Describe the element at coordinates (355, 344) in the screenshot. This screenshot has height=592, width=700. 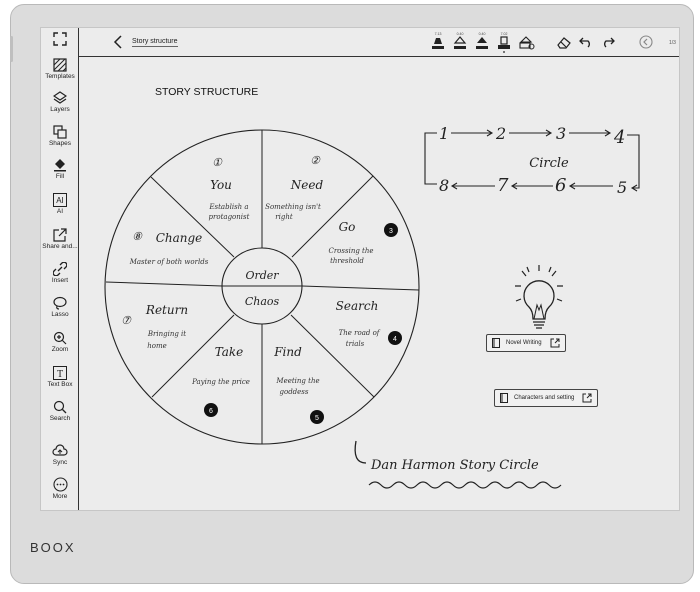
I see `segment-4-desc-2: trials` at that location.